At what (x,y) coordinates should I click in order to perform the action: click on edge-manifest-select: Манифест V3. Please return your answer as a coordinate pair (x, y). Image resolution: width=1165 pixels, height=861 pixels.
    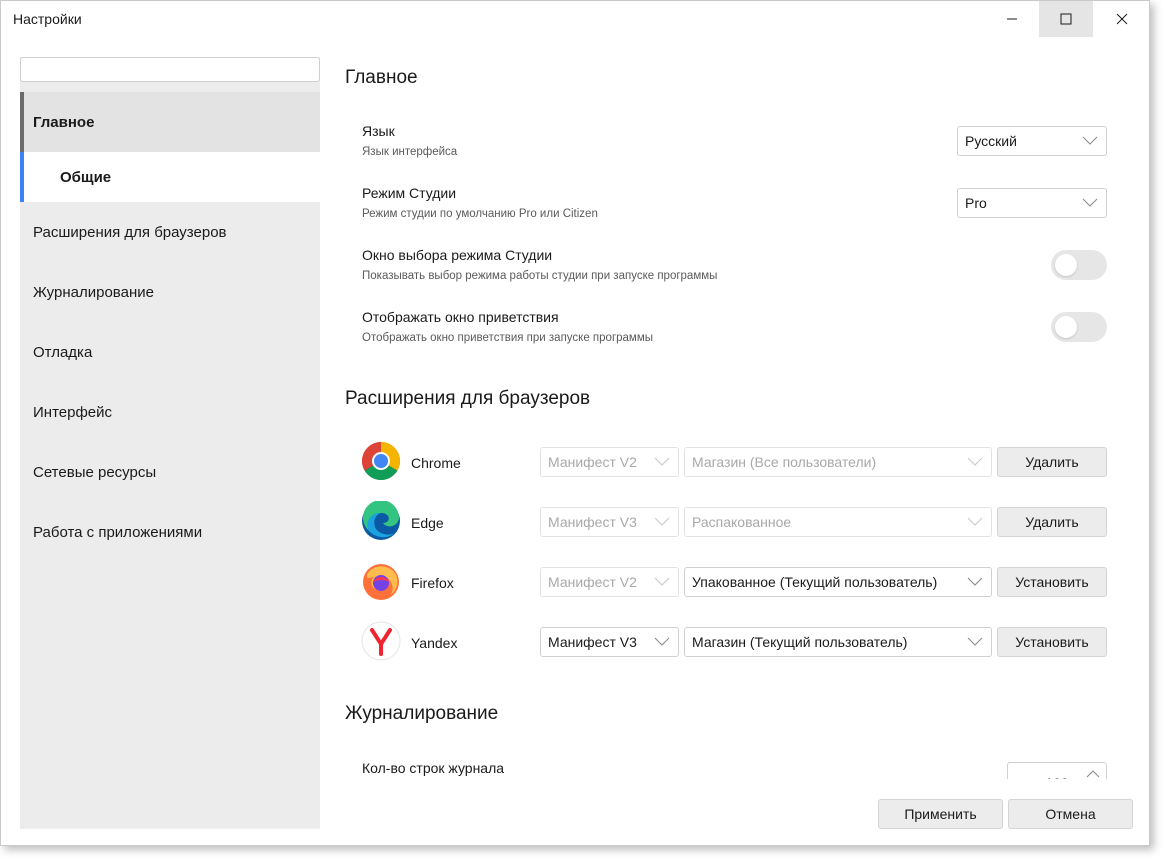
    Looking at the image, I should click on (609, 522).